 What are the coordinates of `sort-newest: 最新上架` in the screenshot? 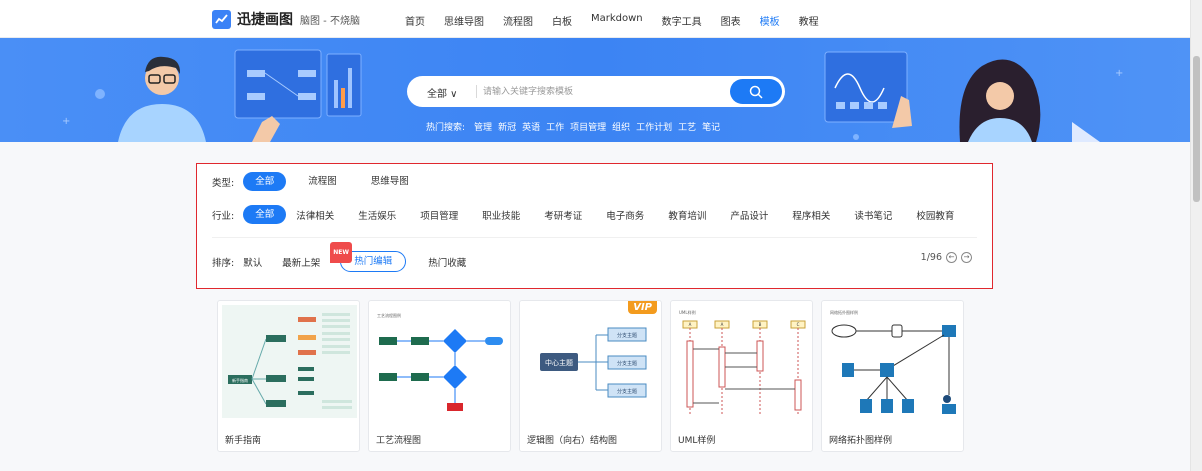 It's located at (301, 262).